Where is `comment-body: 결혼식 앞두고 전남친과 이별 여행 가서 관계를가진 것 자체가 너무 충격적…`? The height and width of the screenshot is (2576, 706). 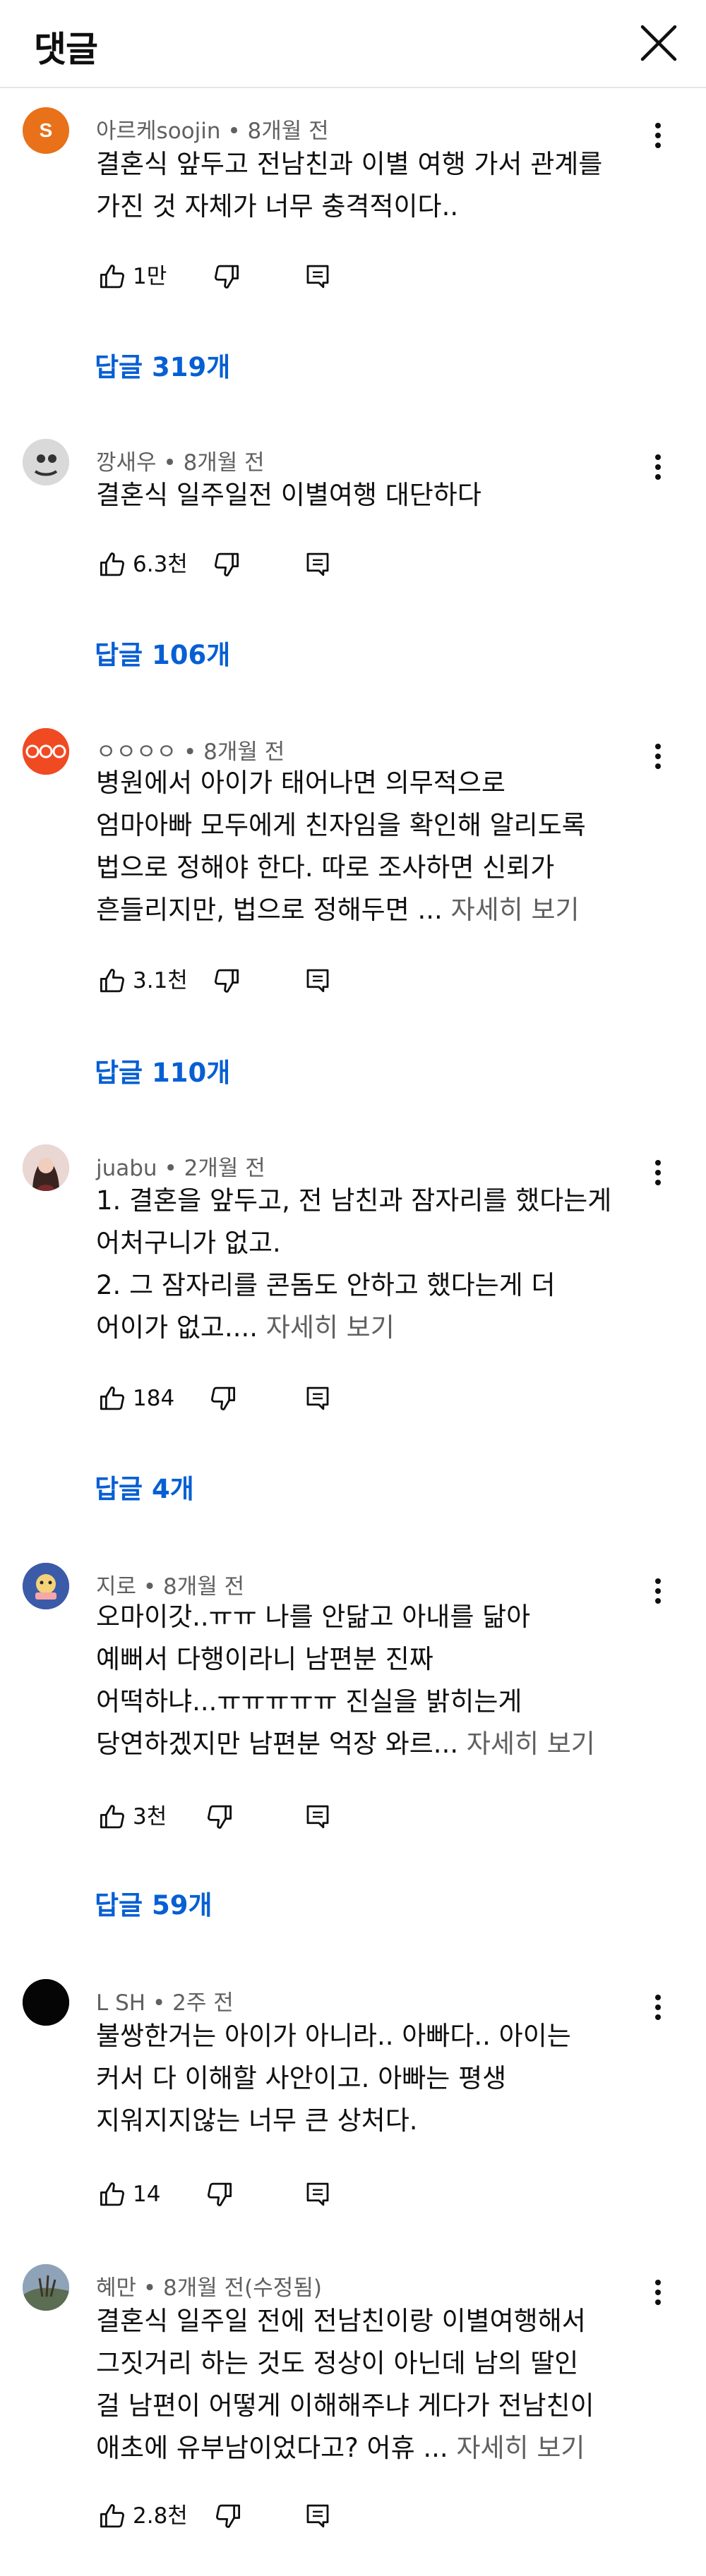 comment-body: 결혼식 앞두고 전남친과 이별 여행 가서 관계를가진 것 자체가 너무 충격적… is located at coordinates (375, 185).